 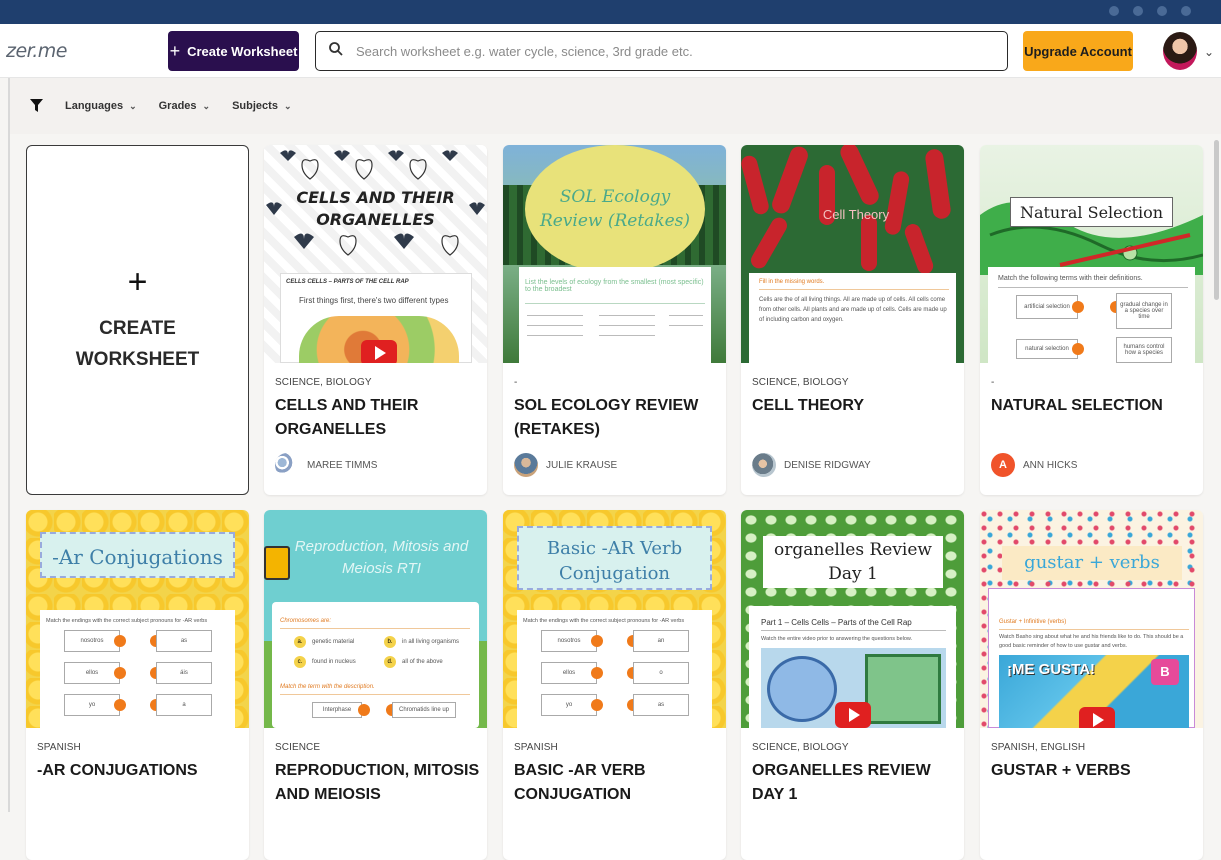 What do you see at coordinates (1078, 51) in the screenshot?
I see `upgrade-account-button: Upgrade Account` at bounding box center [1078, 51].